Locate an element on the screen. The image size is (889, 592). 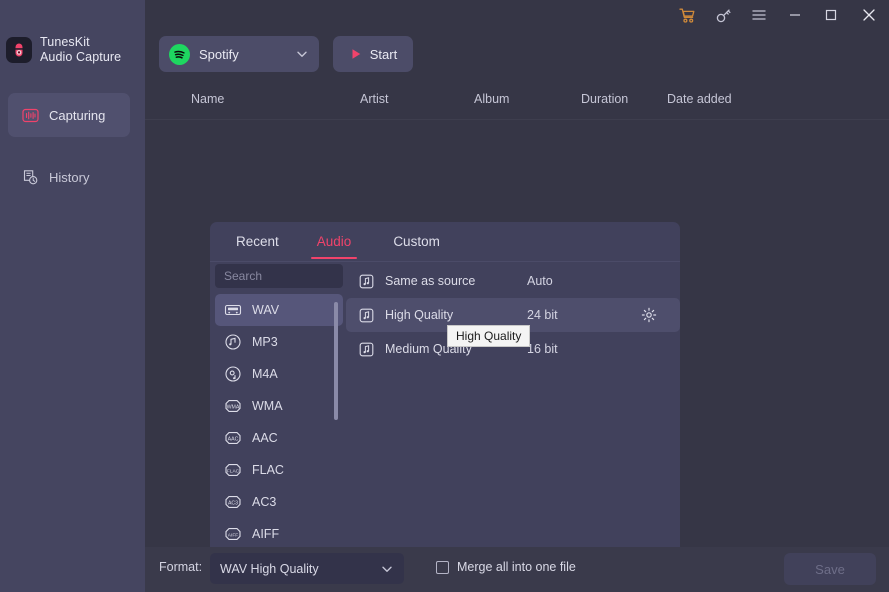
minimize-icon is located at coordinates (795, 15).